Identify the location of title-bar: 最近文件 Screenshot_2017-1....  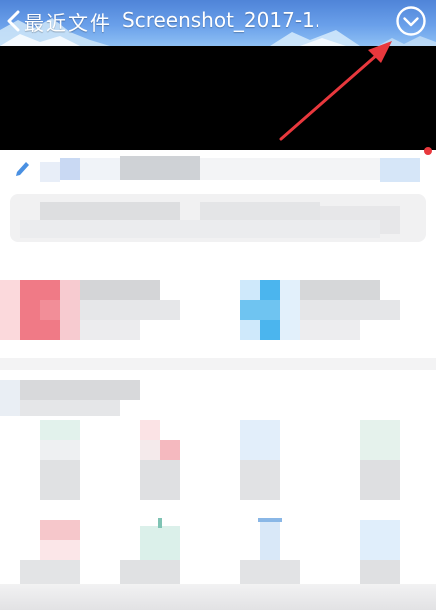
(218, 23).